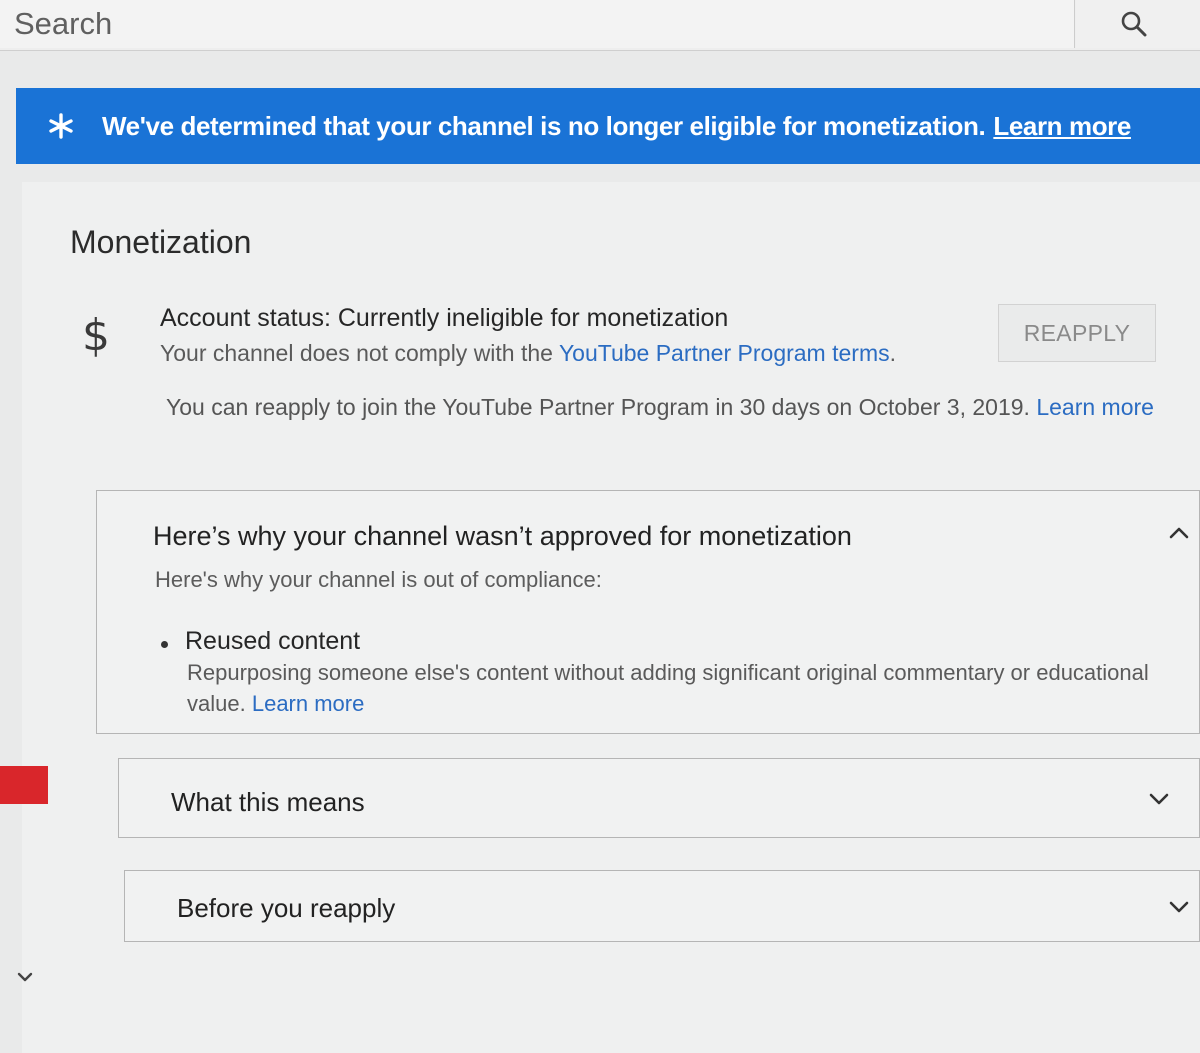 Image resolution: width=1200 pixels, height=1053 pixels. What do you see at coordinates (724, 353) in the screenshot?
I see `partner-program-terms-link: YouTube Partner Program terms` at bounding box center [724, 353].